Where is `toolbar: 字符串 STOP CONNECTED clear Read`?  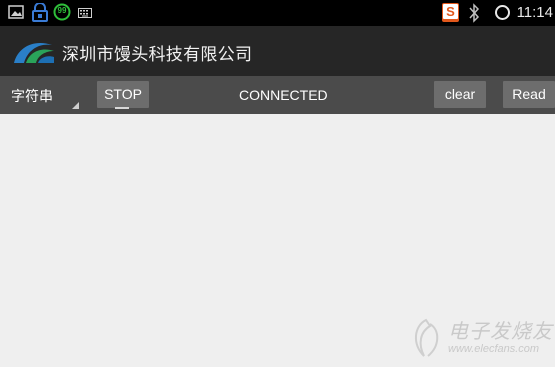 toolbar: 字符串 STOP CONNECTED clear Read is located at coordinates (277, 95).